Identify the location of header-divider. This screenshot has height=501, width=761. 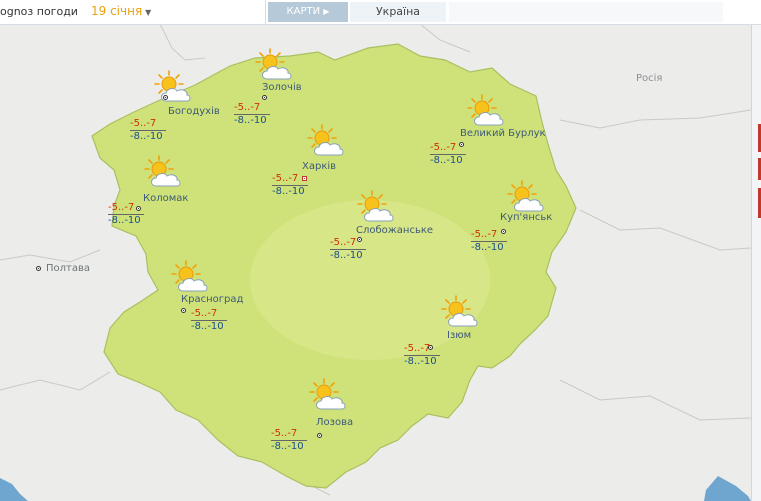
(265, 12).